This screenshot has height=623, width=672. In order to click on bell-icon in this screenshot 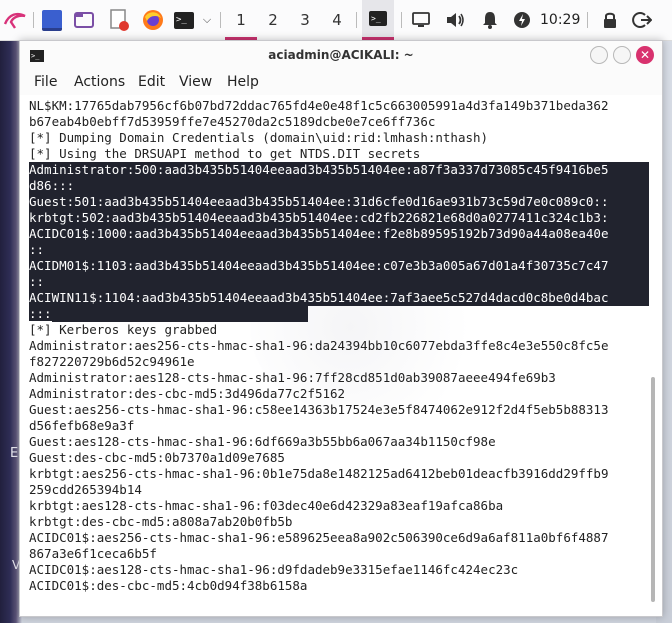, I will do `click(490, 20)`.